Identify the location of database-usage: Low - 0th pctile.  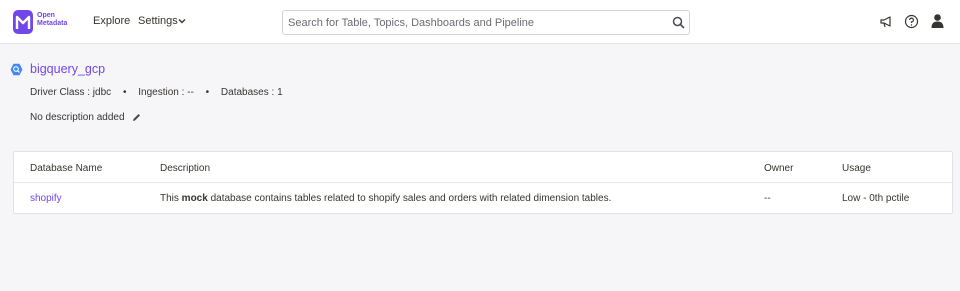
(876, 198).